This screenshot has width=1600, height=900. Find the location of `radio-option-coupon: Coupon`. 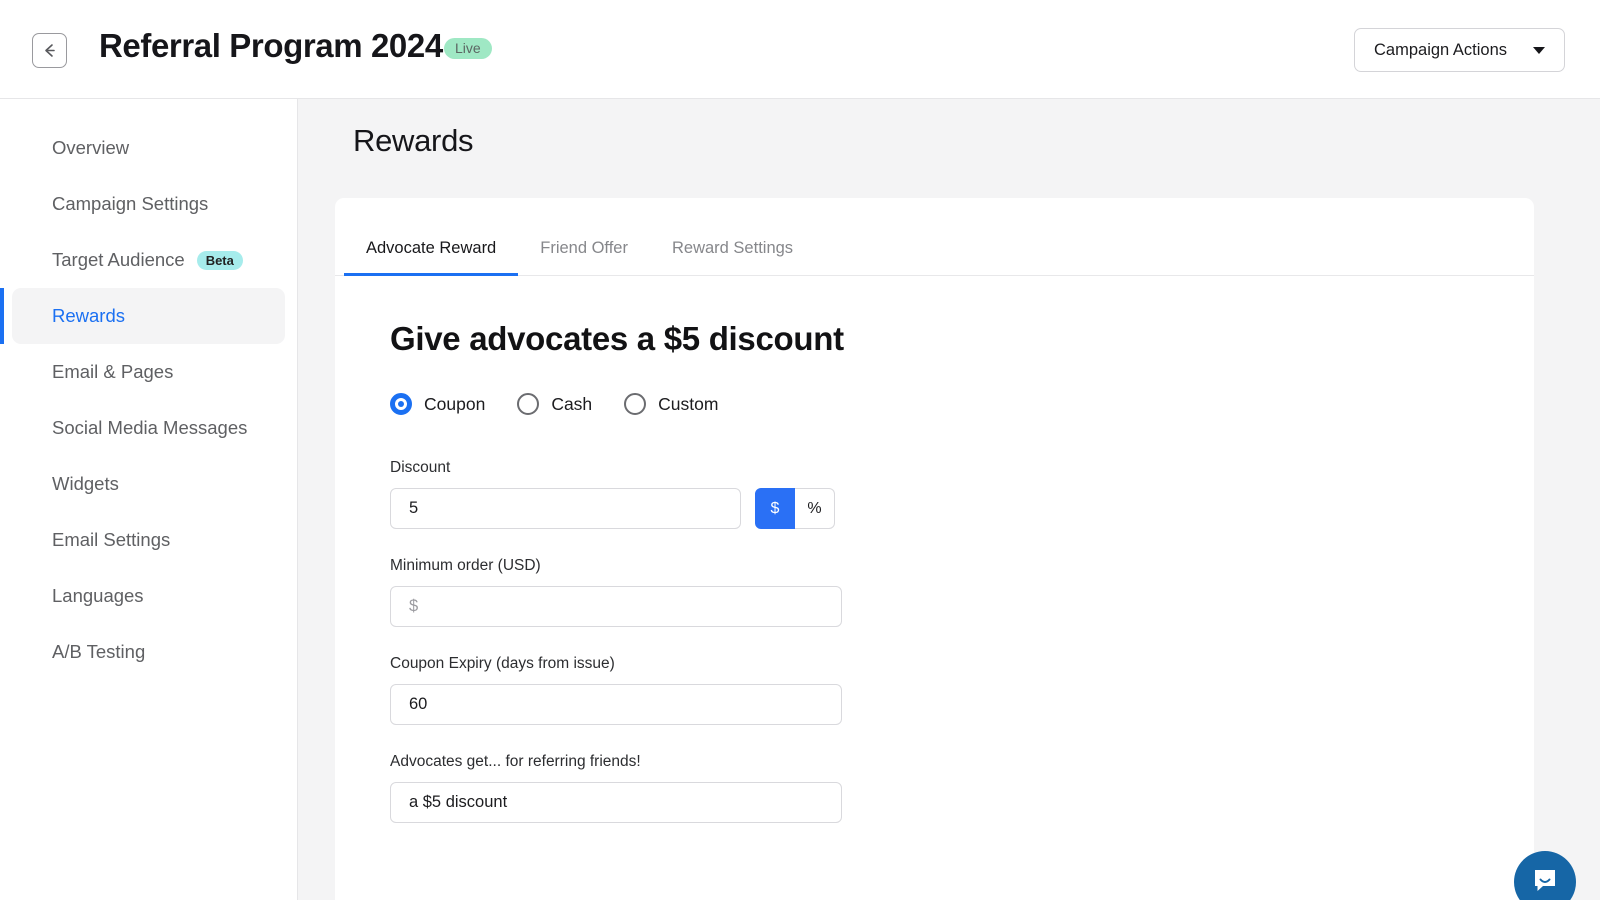

radio-option-coupon: Coupon is located at coordinates (437, 404).